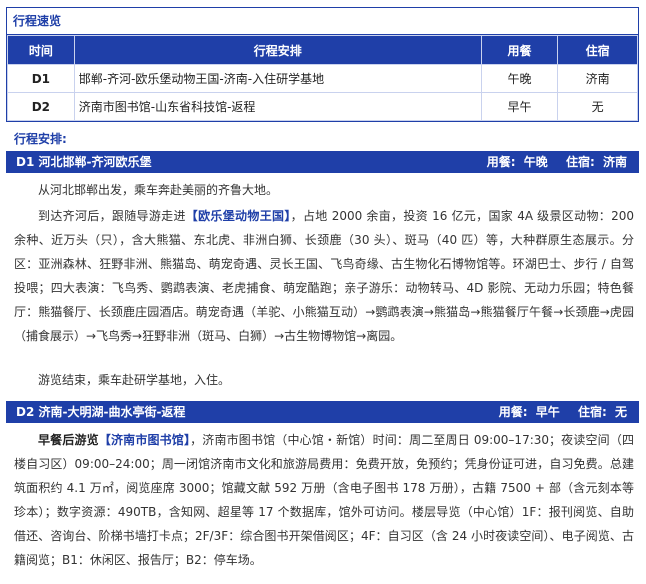 The image size is (646, 584). I want to click on day2-bar: D2 济南-大明湖-曲水亭街-返程 用餐: 早午 住宿: 无, so click(322, 412).